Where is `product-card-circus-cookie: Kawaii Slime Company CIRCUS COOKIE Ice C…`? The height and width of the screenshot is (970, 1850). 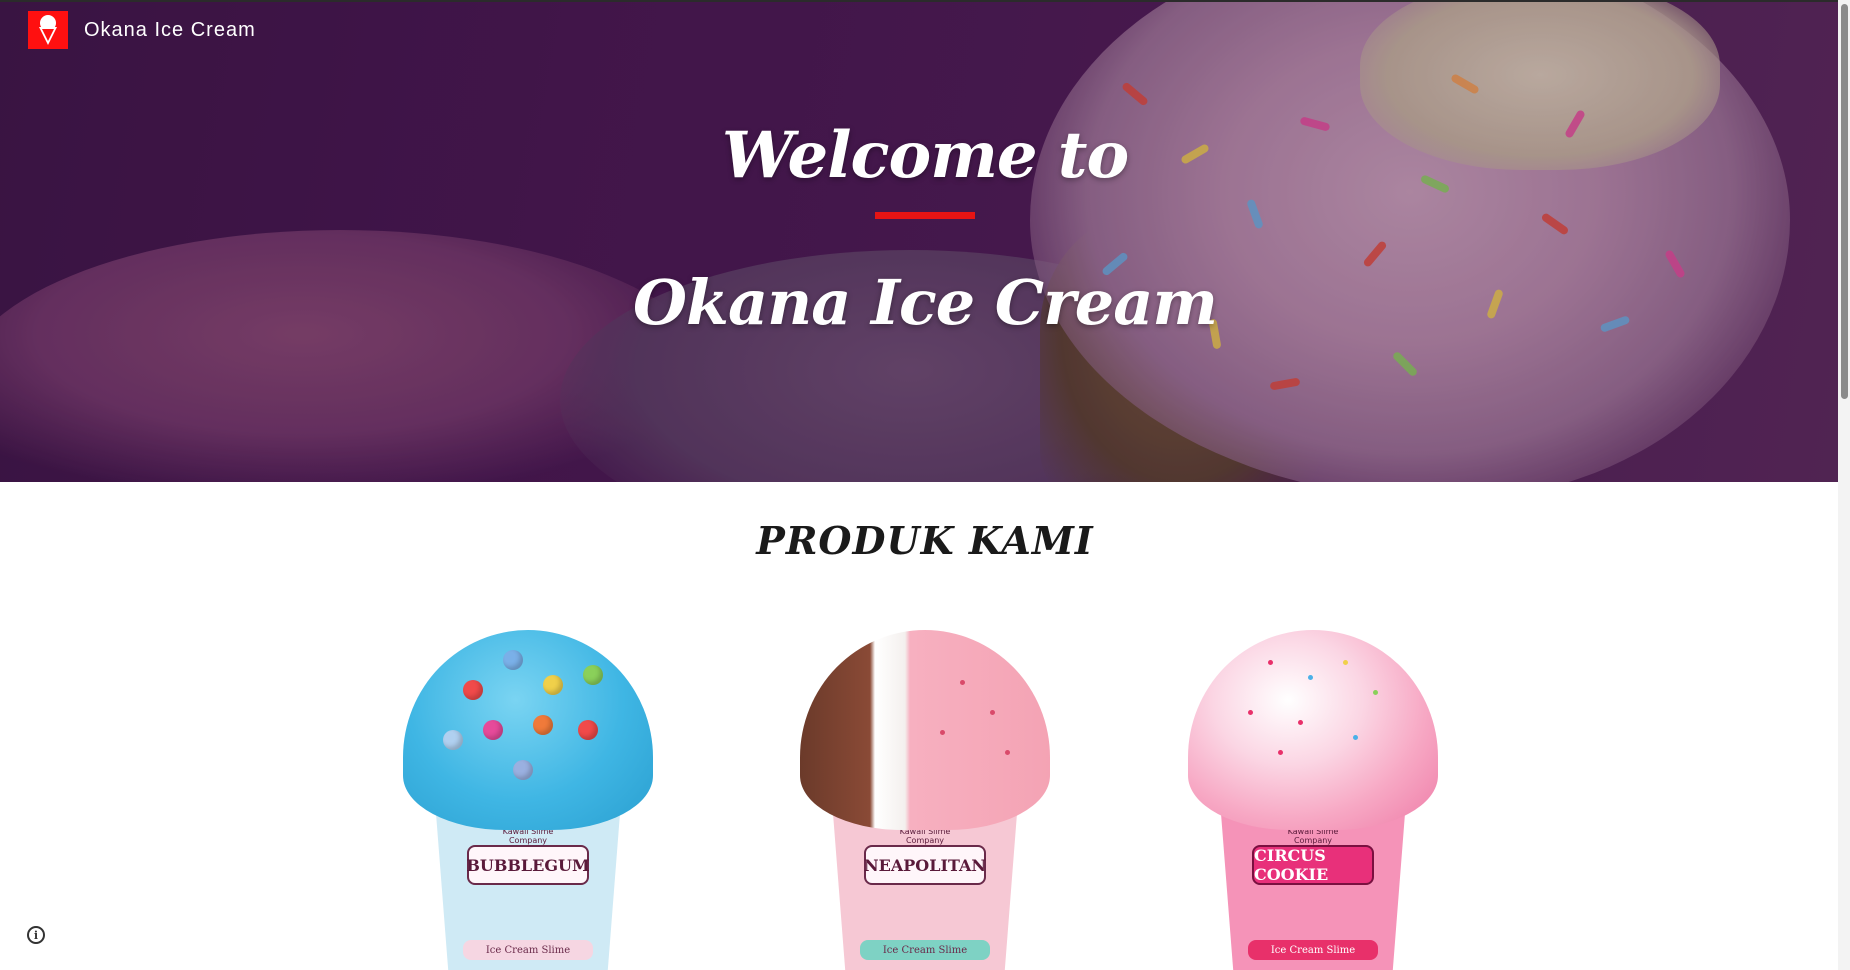
product-card-circus-cookie: Kawaii Slime Company CIRCUS COOKIE Ice C… is located at coordinates (1313, 795).